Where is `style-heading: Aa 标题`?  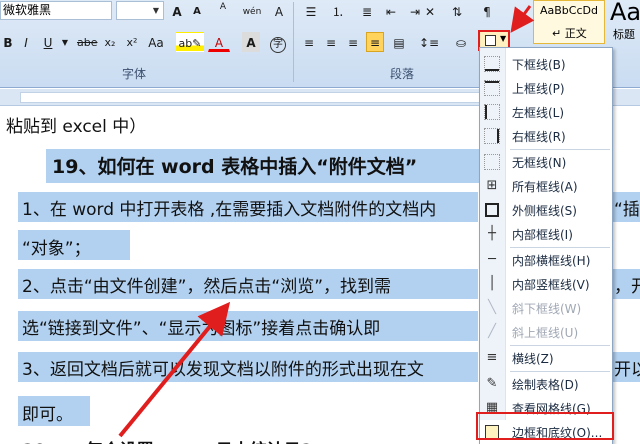 style-heading: Aa 标题 is located at coordinates (623, 22).